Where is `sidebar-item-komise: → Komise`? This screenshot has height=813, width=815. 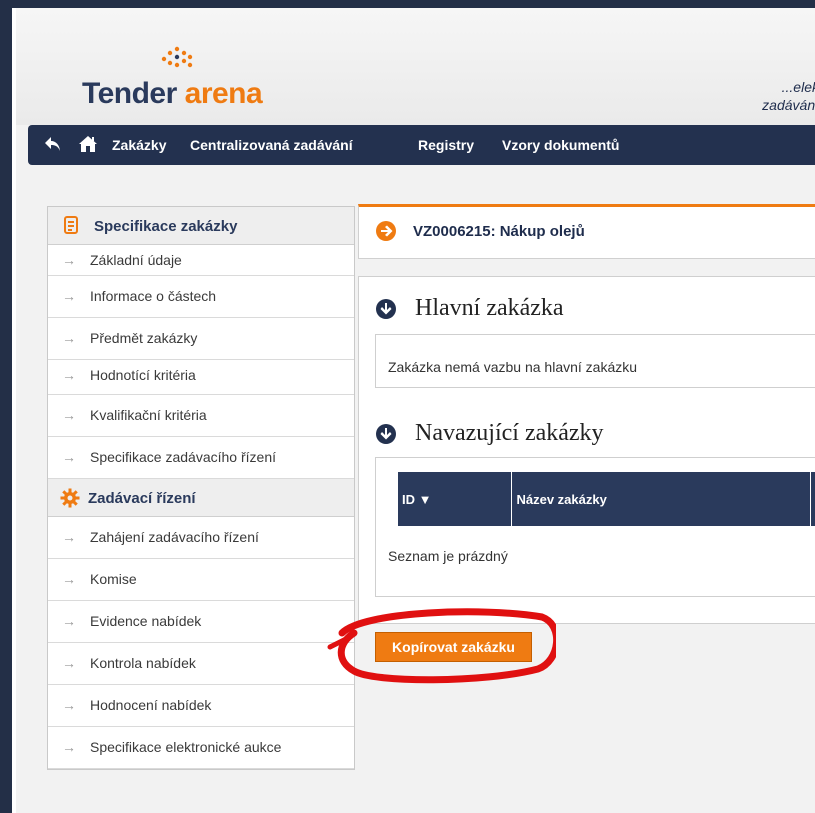 sidebar-item-komise: → Komise is located at coordinates (201, 580).